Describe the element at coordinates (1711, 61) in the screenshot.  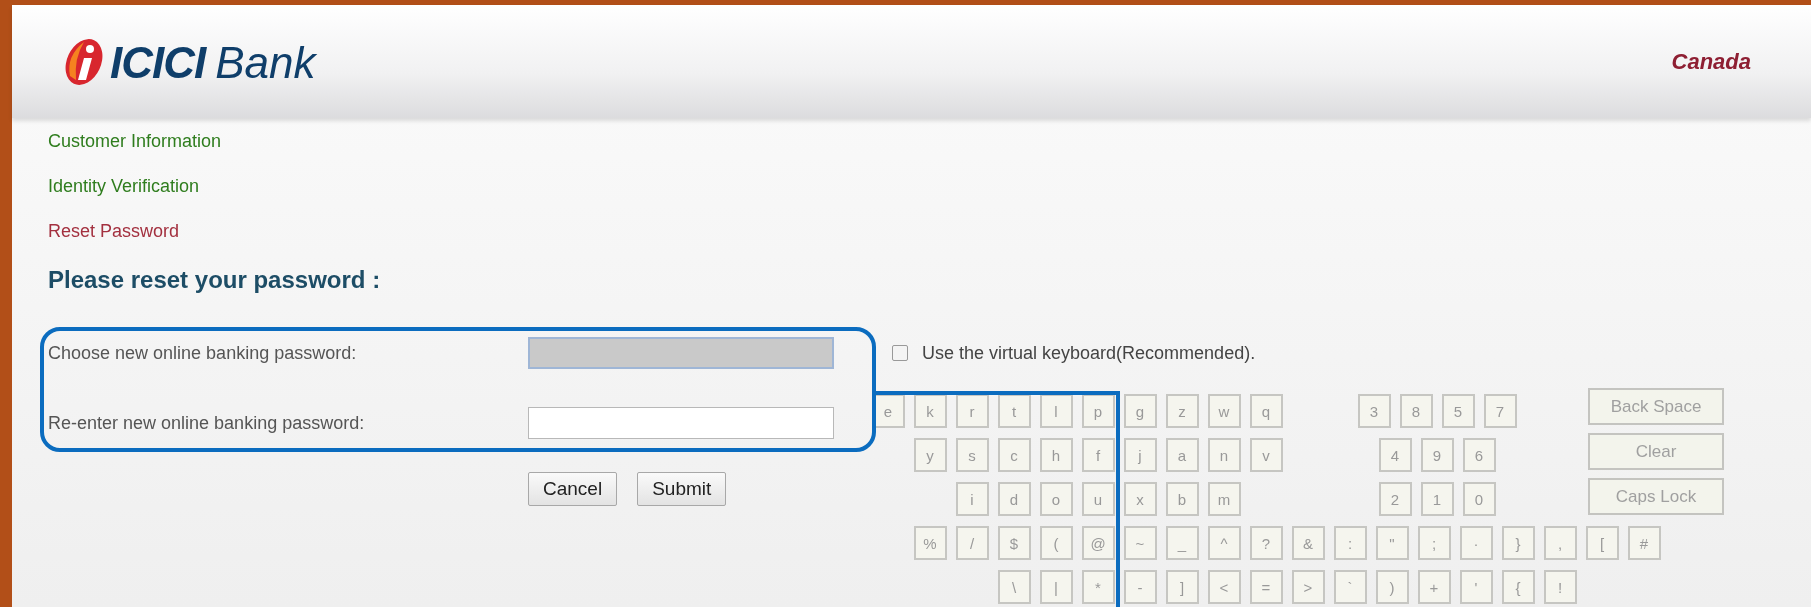
I see `region-label: Canada` at that location.